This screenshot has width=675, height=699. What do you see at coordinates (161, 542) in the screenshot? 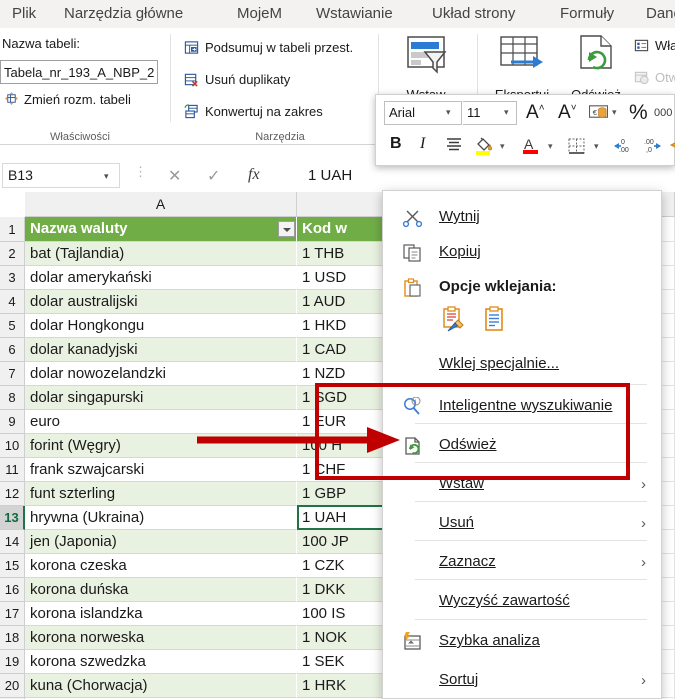
I see `cell-a14: jen (Japonia)` at bounding box center [161, 542].